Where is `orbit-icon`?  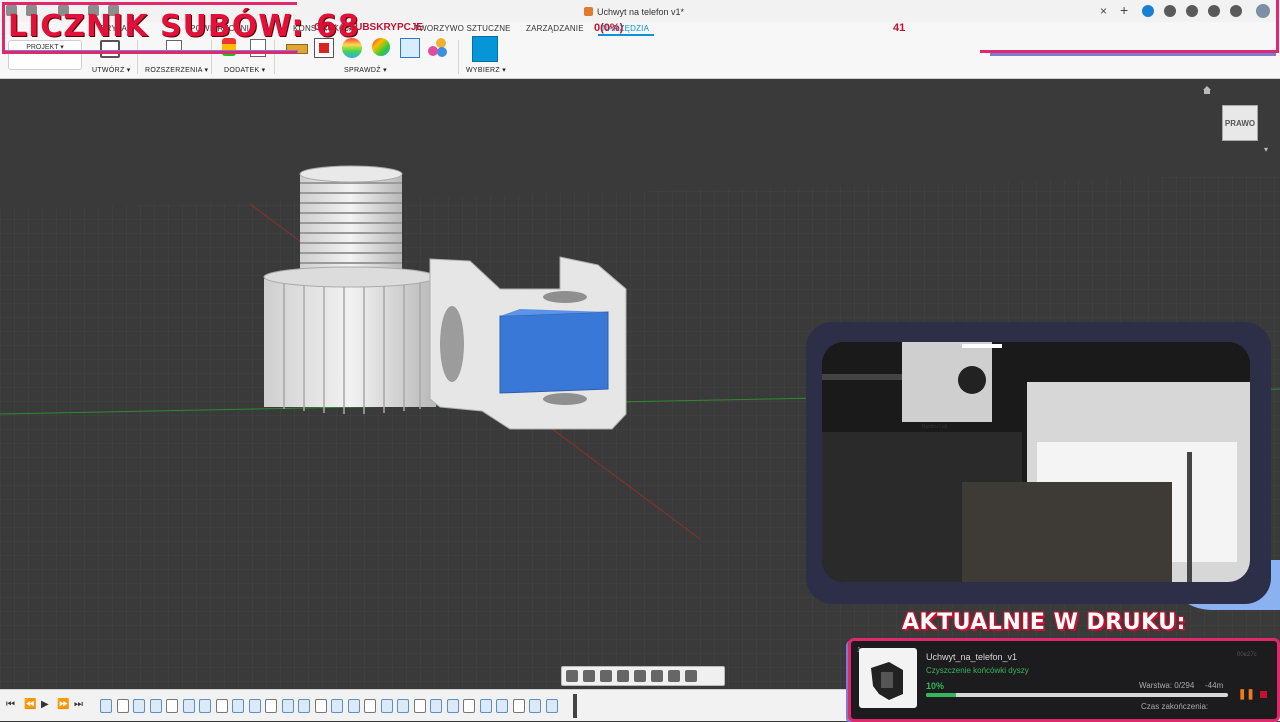
orbit-icon is located at coordinates (572, 676).